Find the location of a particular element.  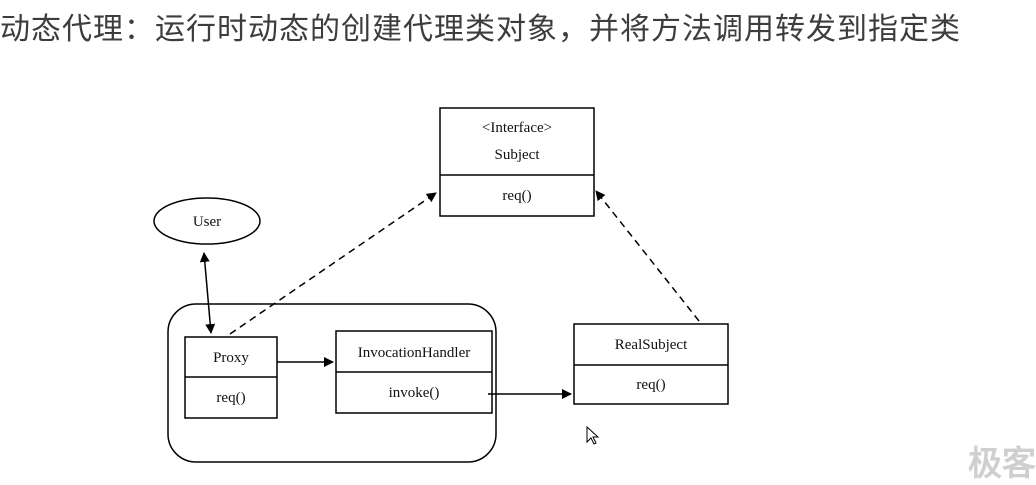

handler-name: InvocationHandler is located at coordinates (414, 353).